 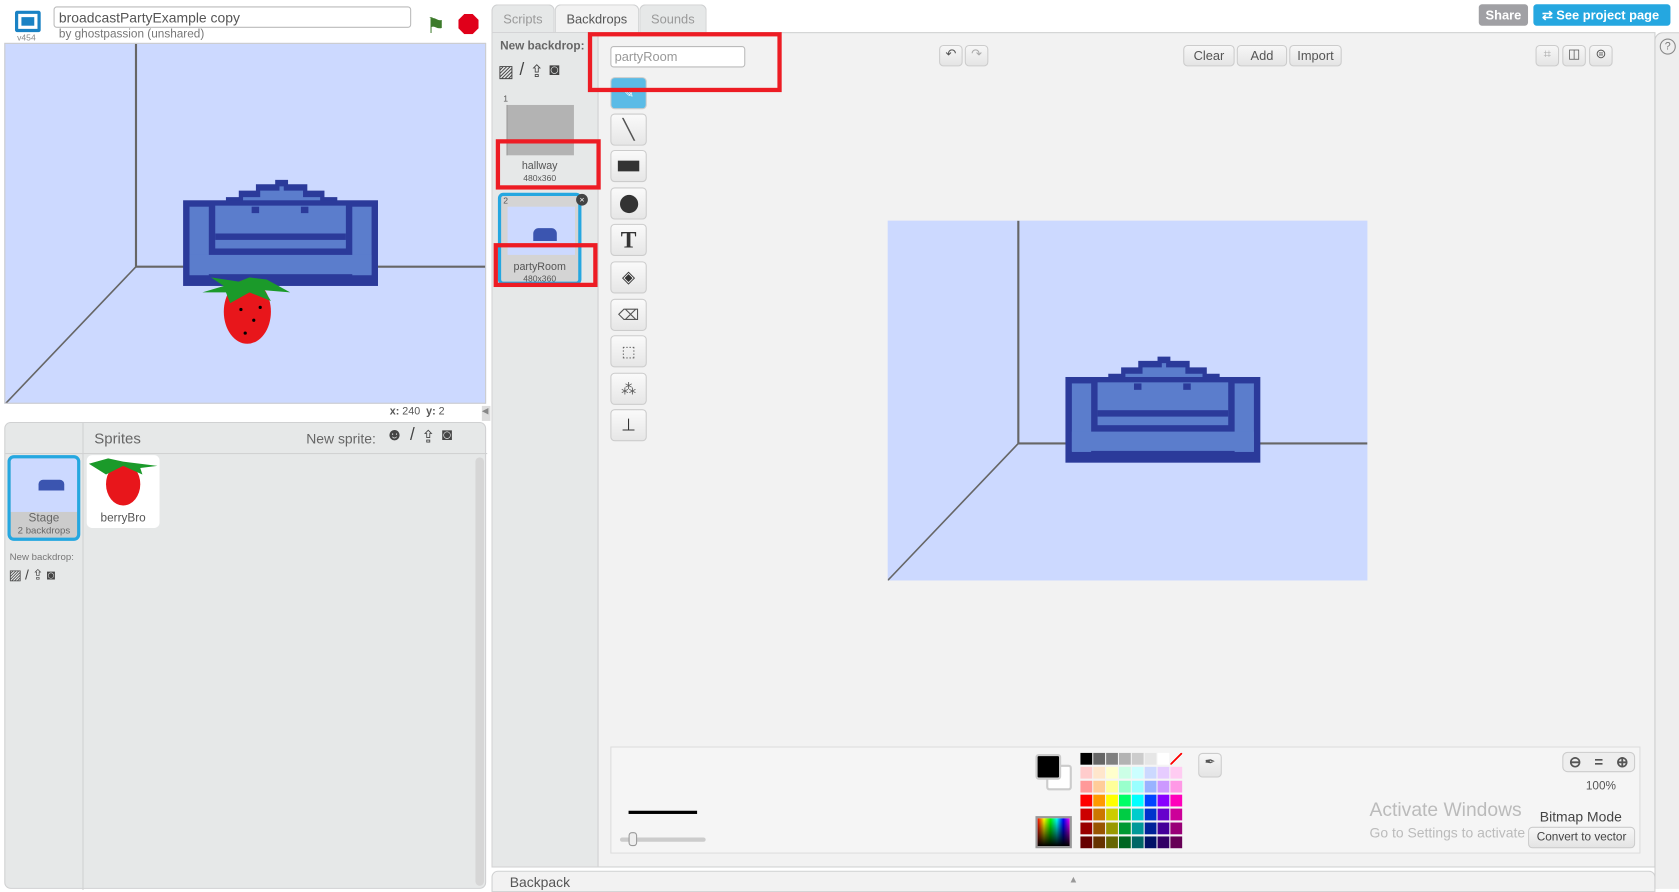 I want to click on eraser-icon: ⌫, so click(x=628, y=314).